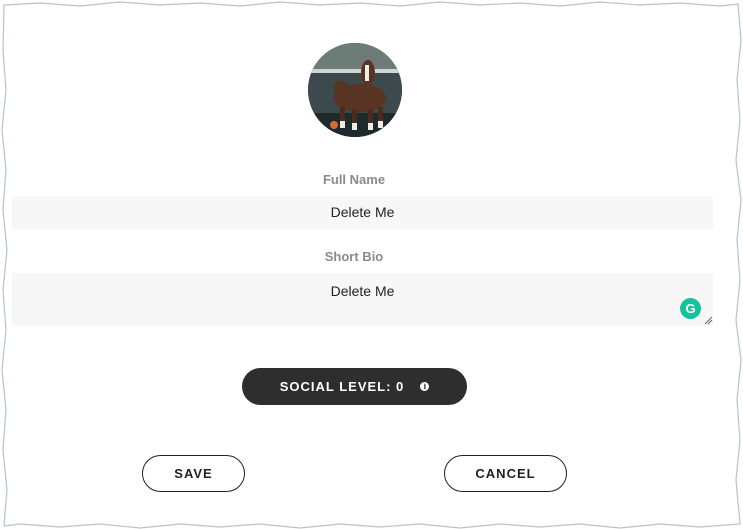 This screenshot has height=529, width=743. I want to click on social-level-badge: SOCIAL LEVEL: 0 i, so click(354, 386).